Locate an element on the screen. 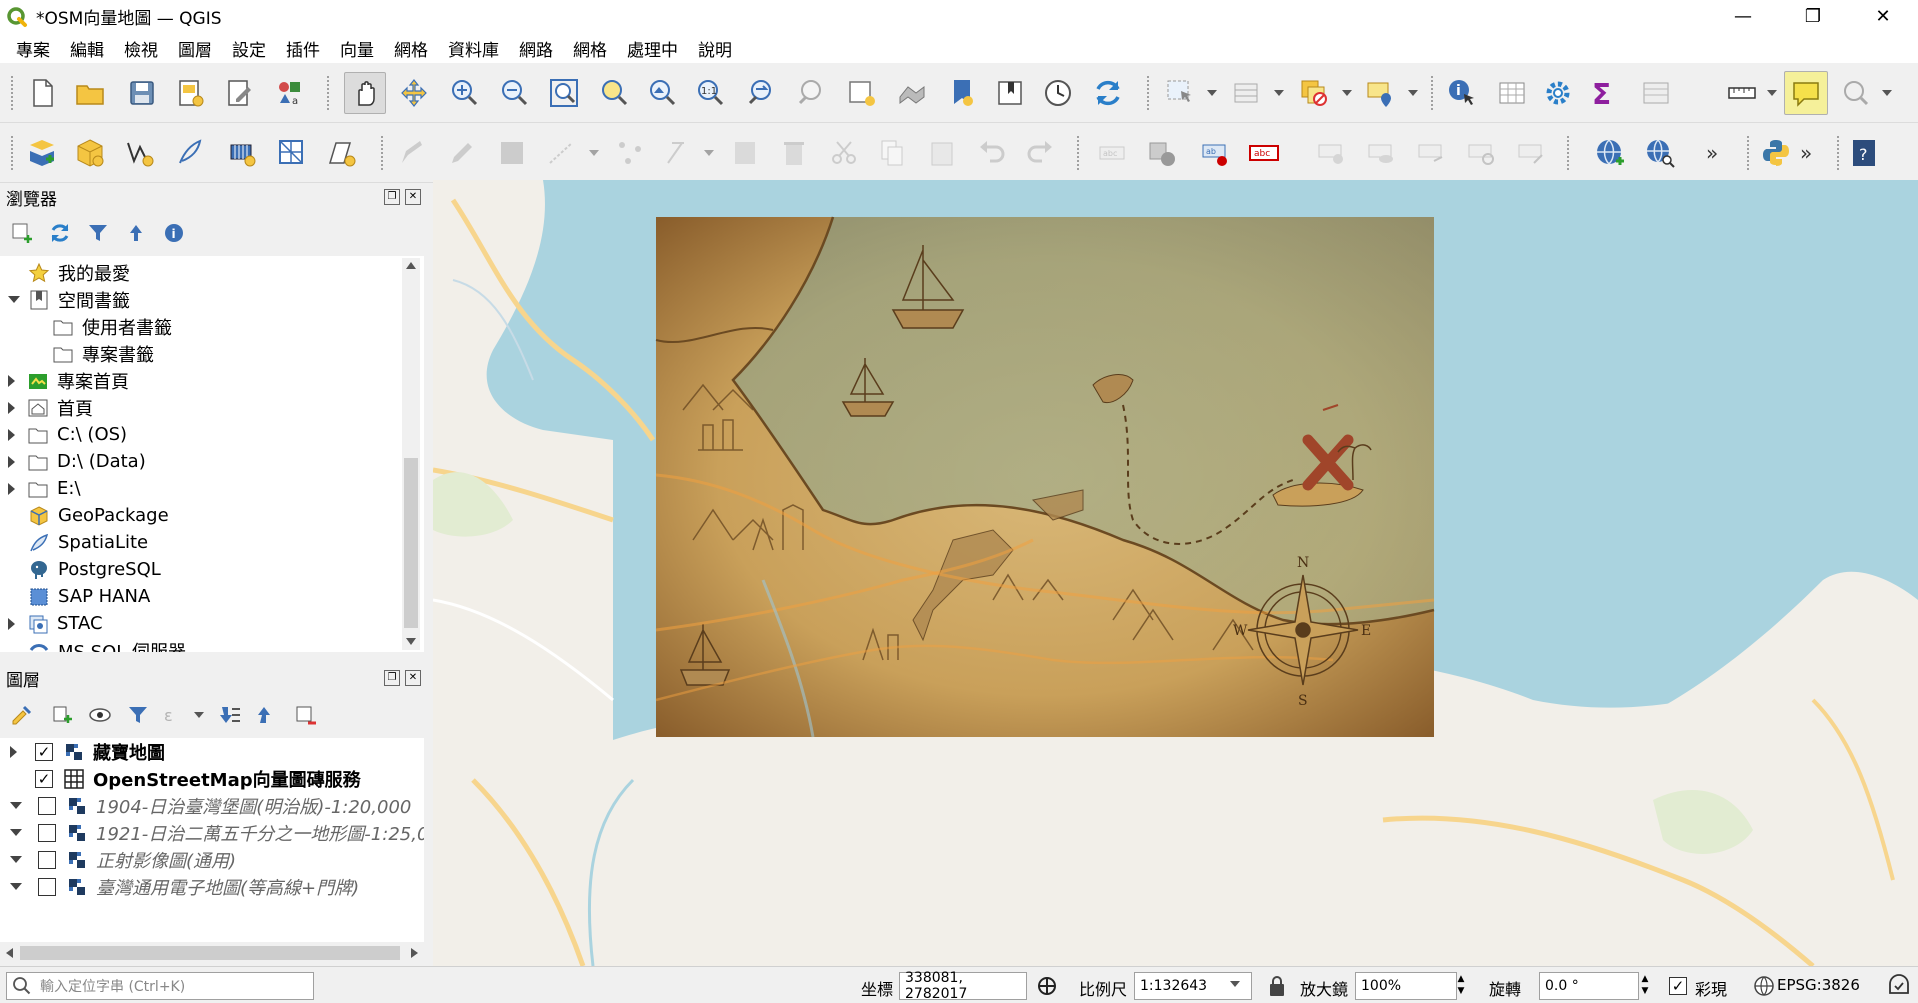  locator-search-icon is located at coordinates (1856, 93).